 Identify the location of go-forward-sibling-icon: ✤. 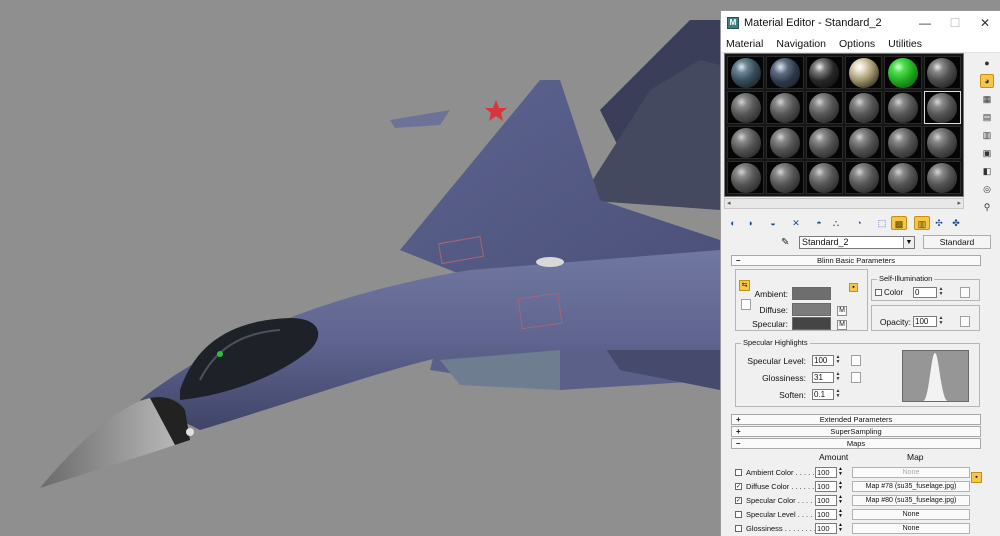
(956, 223).